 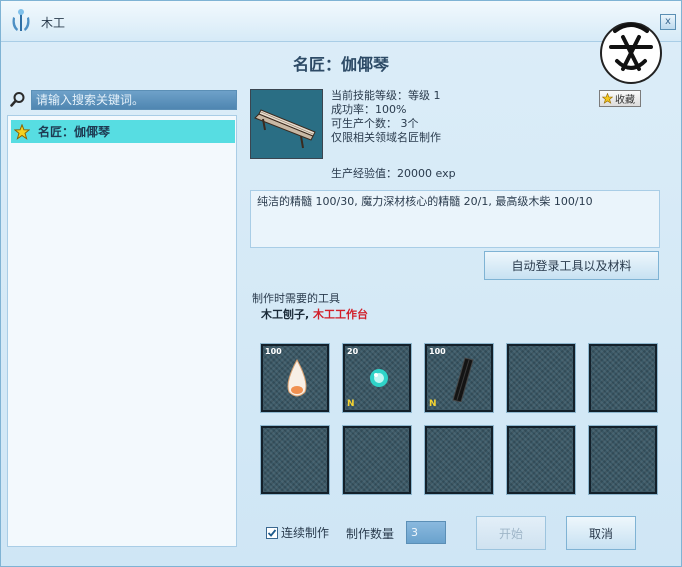 I want to click on quantity-input, so click(x=426, y=532).